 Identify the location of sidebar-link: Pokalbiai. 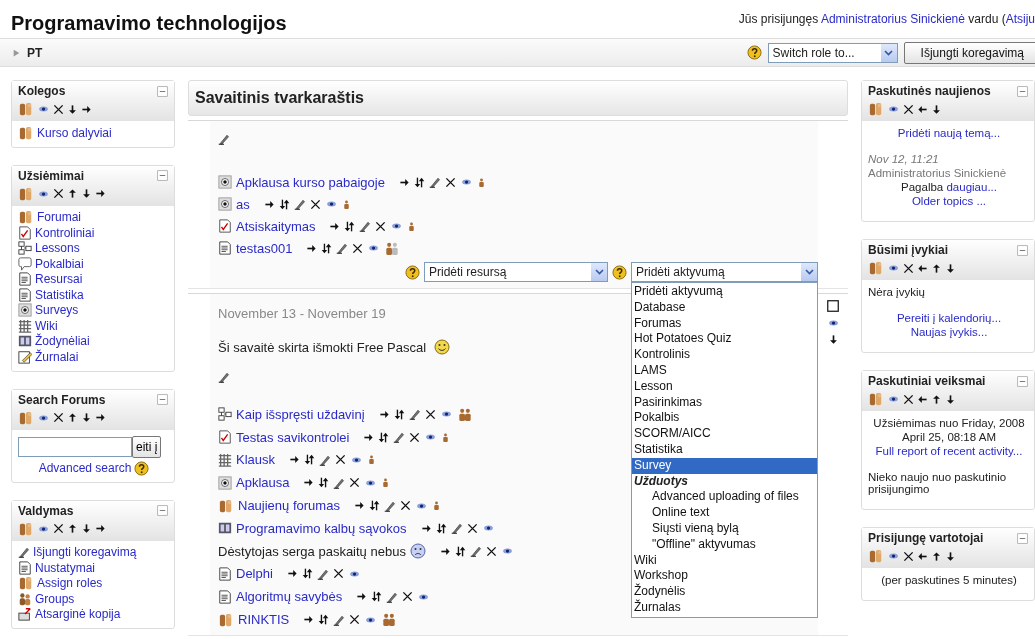
(59, 263).